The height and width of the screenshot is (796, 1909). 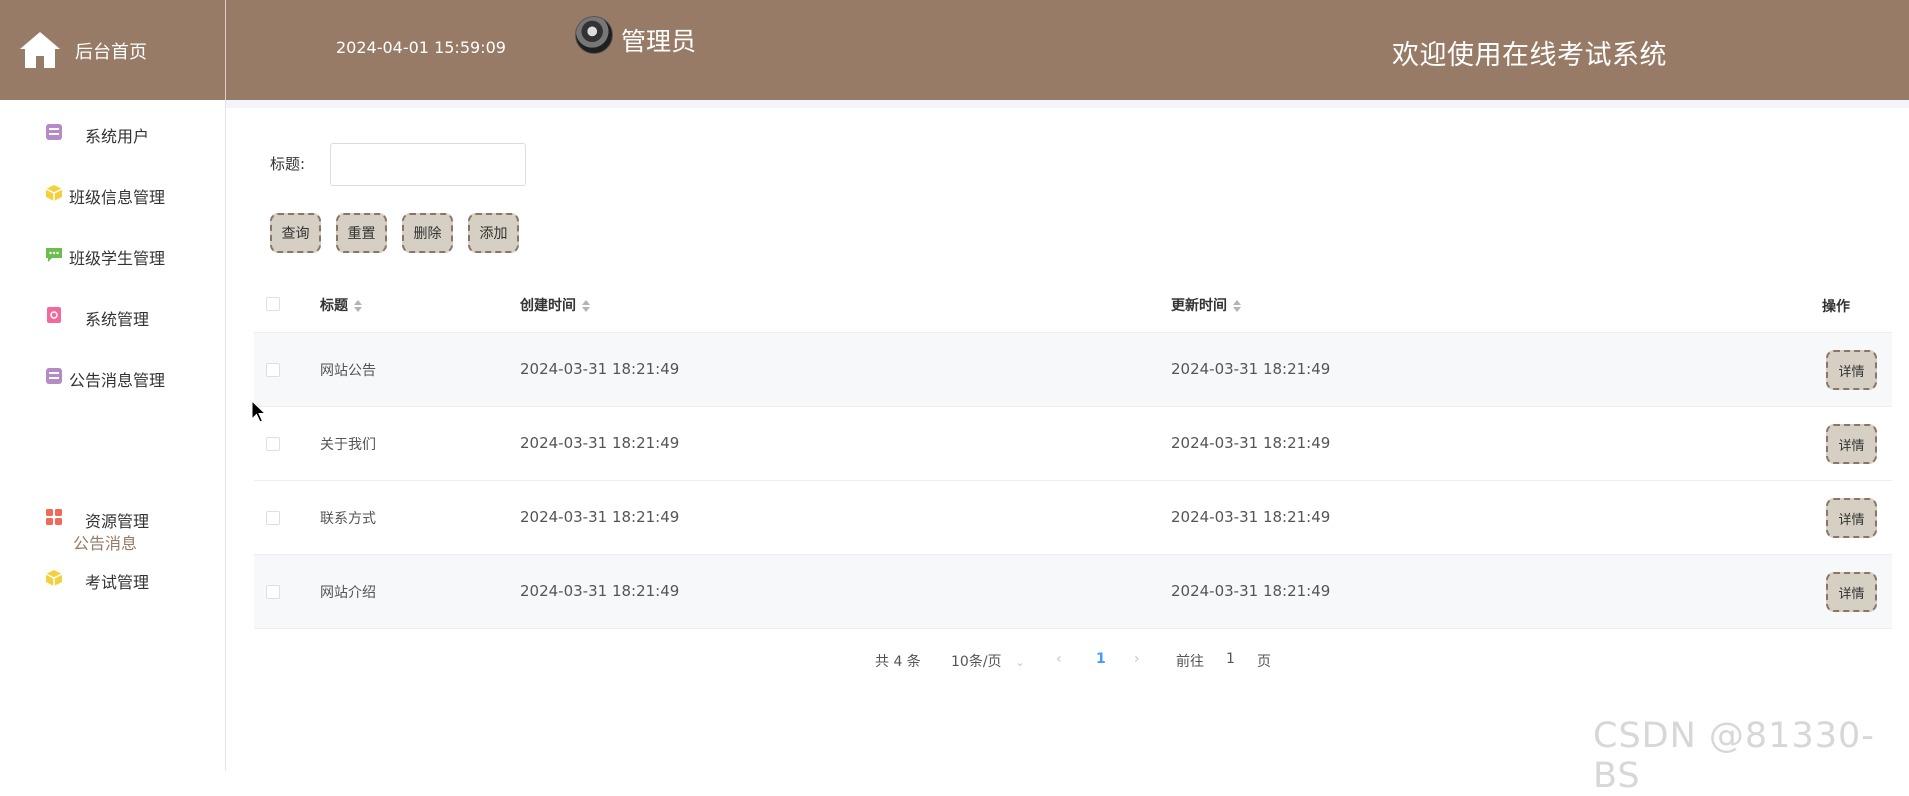 What do you see at coordinates (1529, 55) in the screenshot?
I see `welcome-title: 欢迎使用在线考试系统` at bounding box center [1529, 55].